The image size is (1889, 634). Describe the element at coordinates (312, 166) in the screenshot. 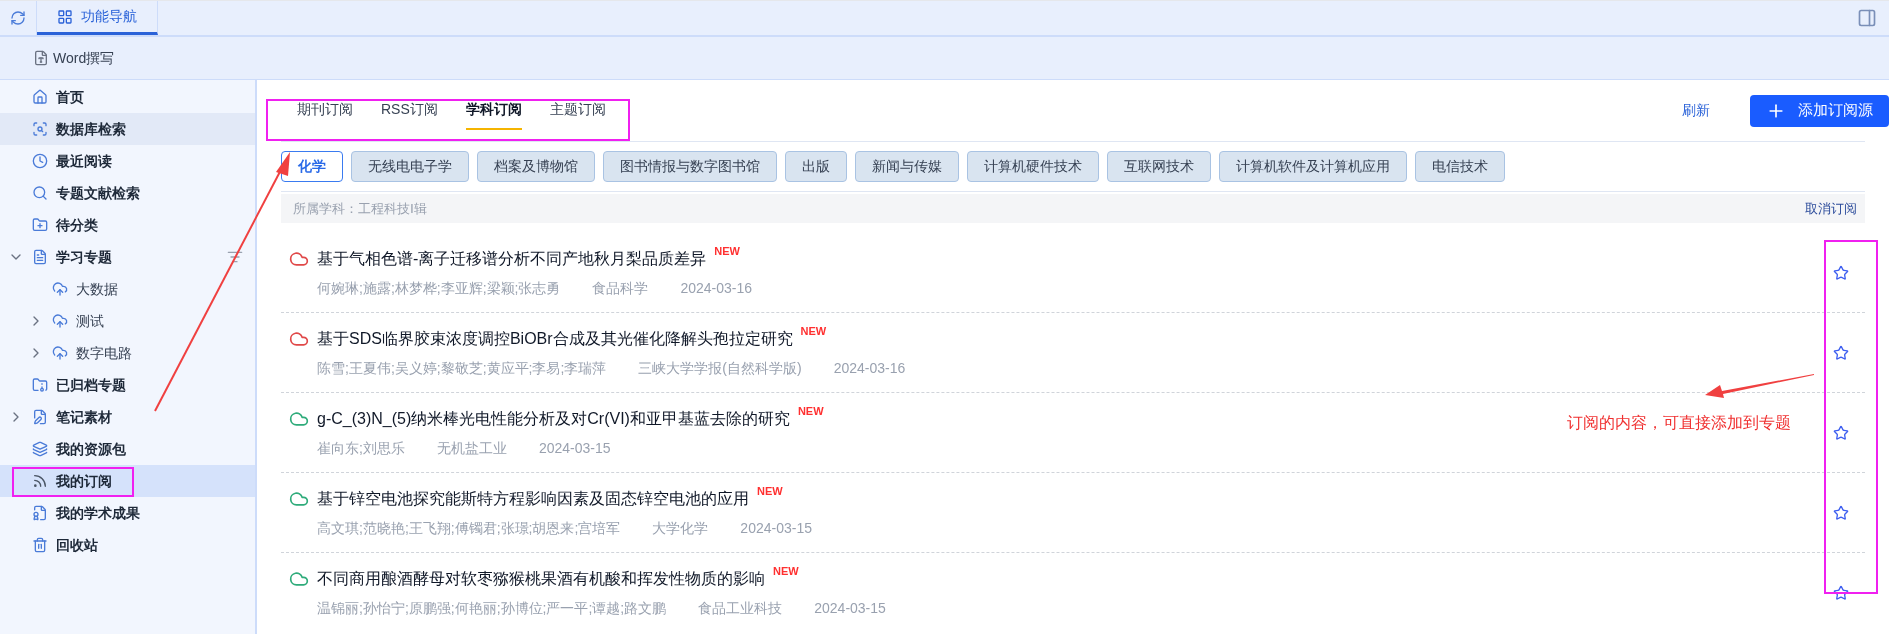

I see `subject-chip: 化学` at that location.